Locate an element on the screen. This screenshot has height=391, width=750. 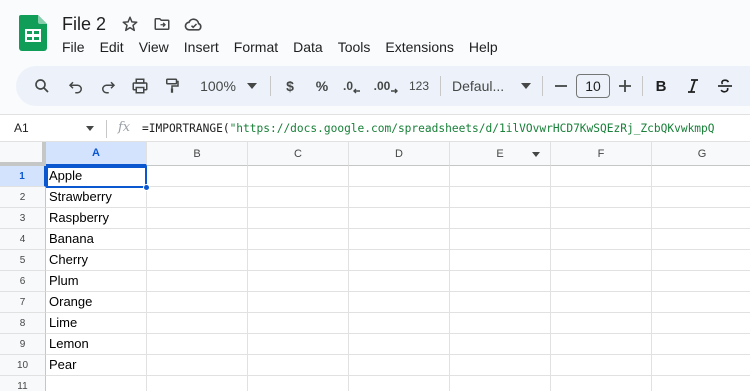
select-all-corner is located at coordinates (23, 154).